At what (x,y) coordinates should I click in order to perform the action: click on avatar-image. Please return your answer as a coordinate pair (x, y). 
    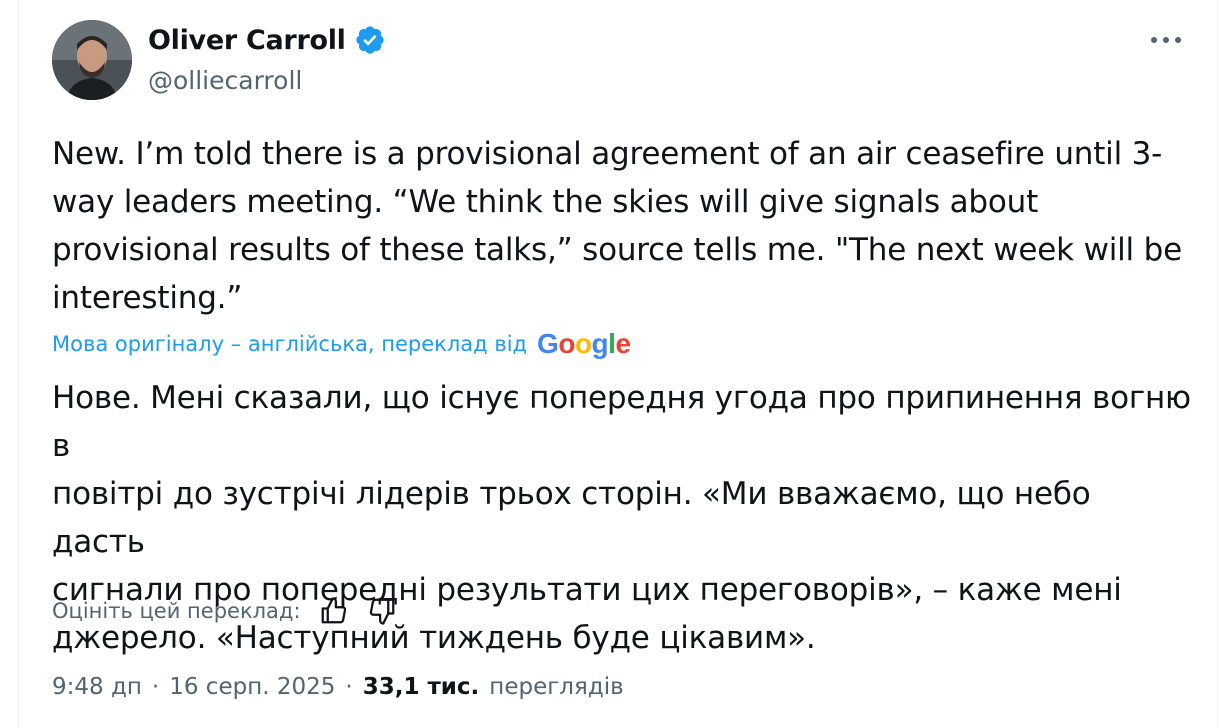
    Looking at the image, I should click on (92, 60).